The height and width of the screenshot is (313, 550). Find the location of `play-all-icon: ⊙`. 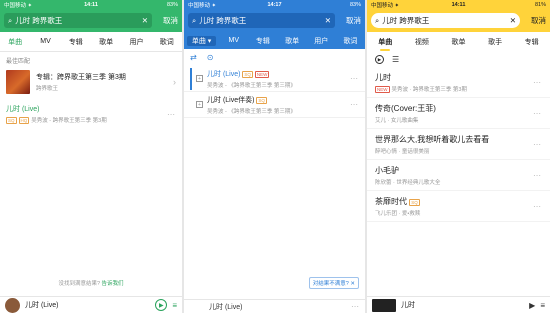

play-all-icon: ⊙ is located at coordinates (210, 57).